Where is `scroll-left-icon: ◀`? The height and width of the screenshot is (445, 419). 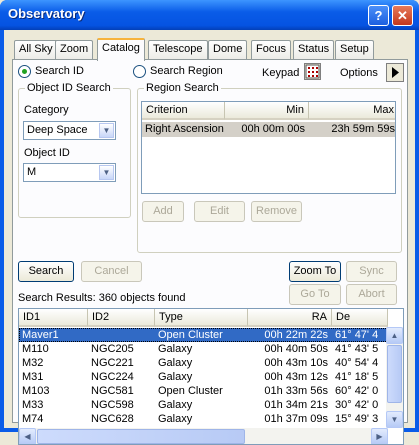
scroll-left-icon: ◀ is located at coordinates (27, 436).